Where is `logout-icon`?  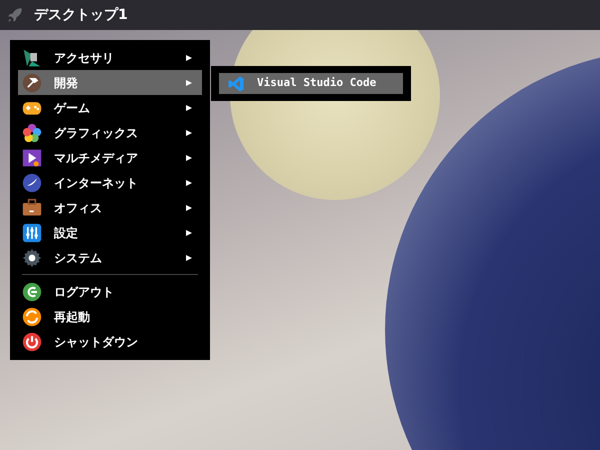 logout-icon is located at coordinates (32, 292).